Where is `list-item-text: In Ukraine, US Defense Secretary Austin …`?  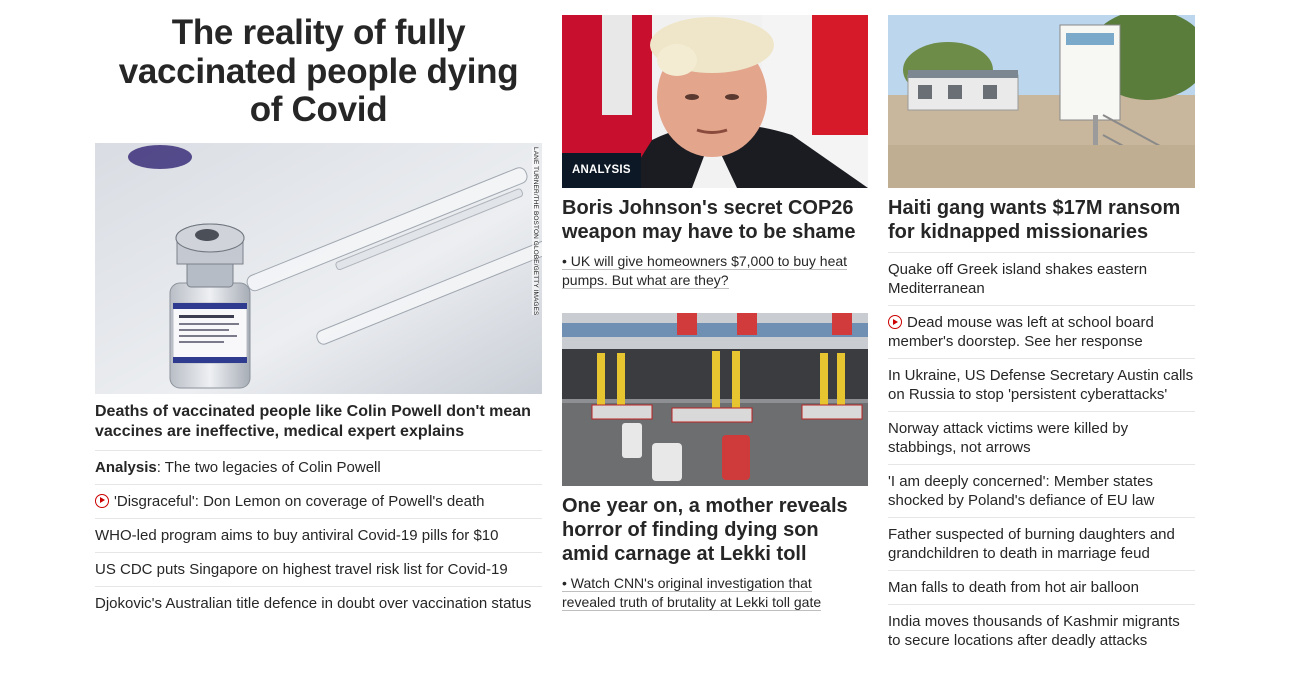
list-item-text: In Ukraine, US Defense Secretary Austin … is located at coordinates (1041, 385).